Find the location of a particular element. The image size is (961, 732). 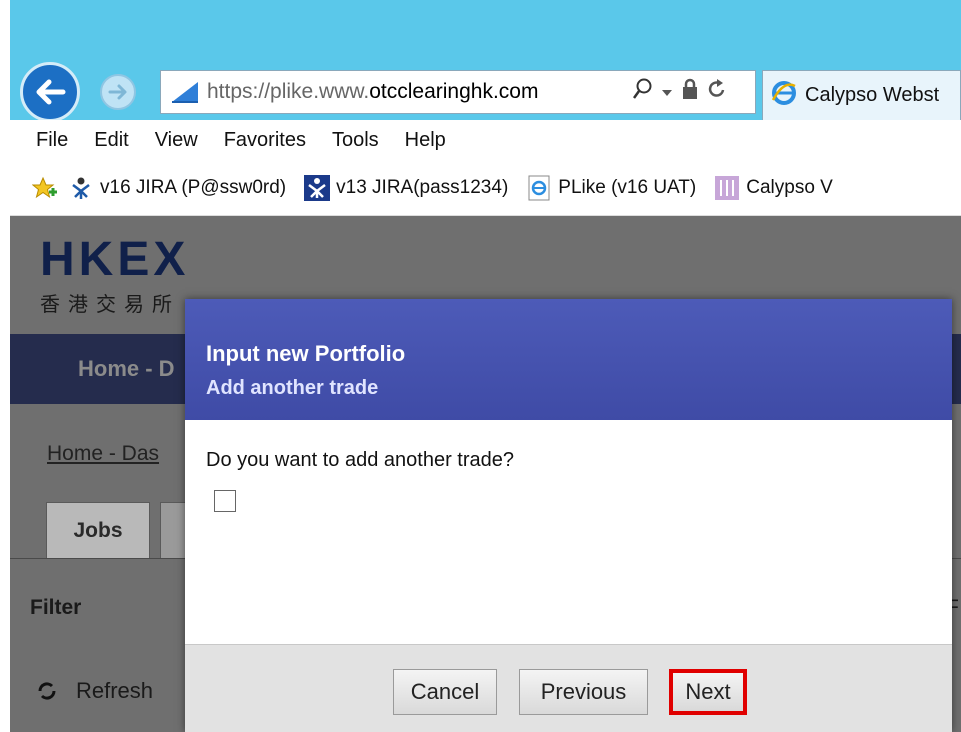

arrow-right-icon is located at coordinates (117, 92).